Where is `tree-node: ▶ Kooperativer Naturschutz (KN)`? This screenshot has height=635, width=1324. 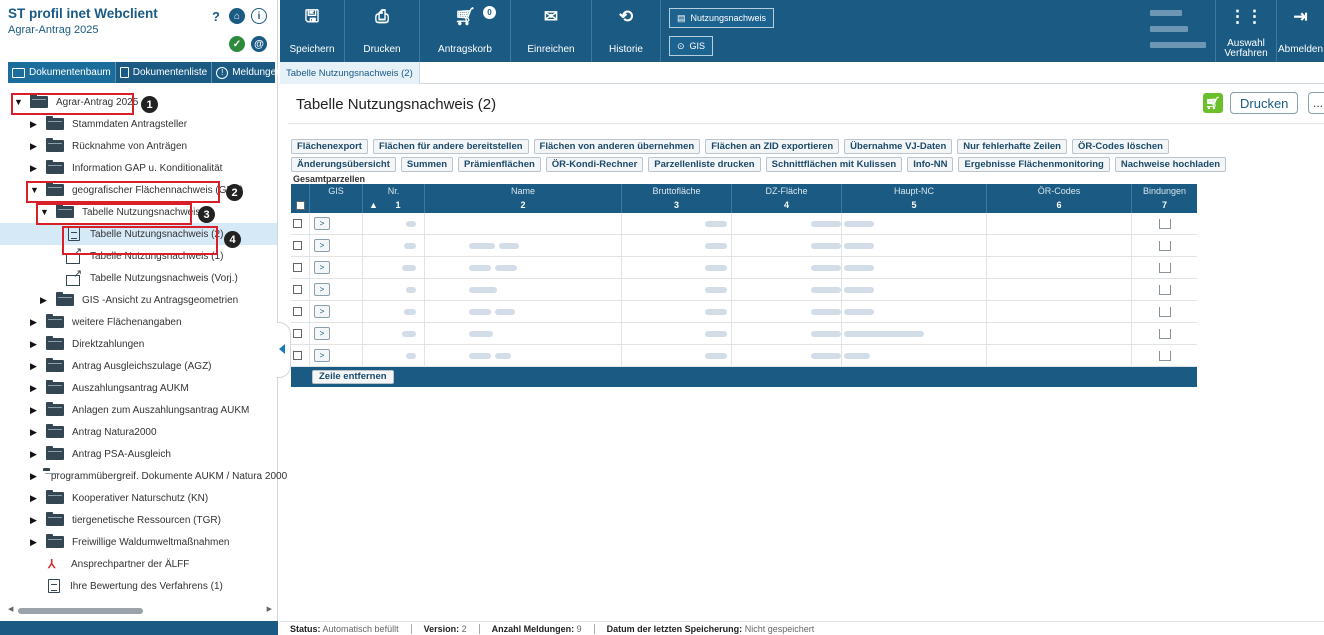 tree-node: ▶ Kooperativer Naturschutz (KN) is located at coordinates (138, 498).